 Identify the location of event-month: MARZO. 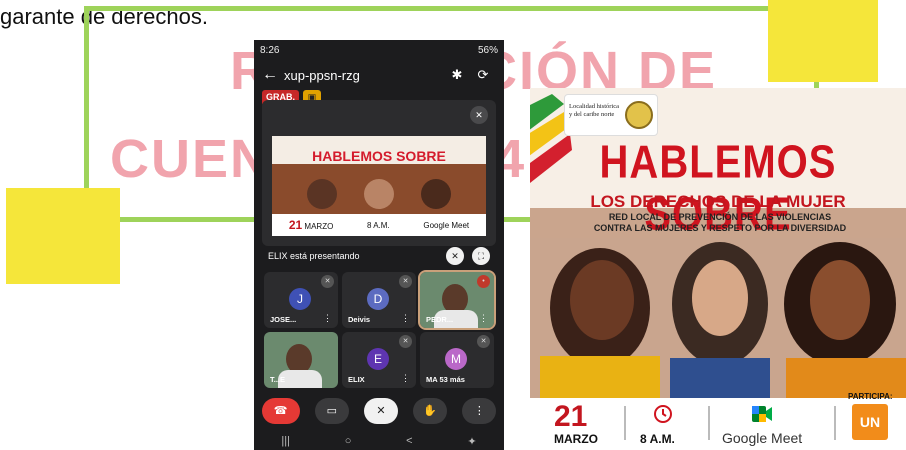
(576, 439).